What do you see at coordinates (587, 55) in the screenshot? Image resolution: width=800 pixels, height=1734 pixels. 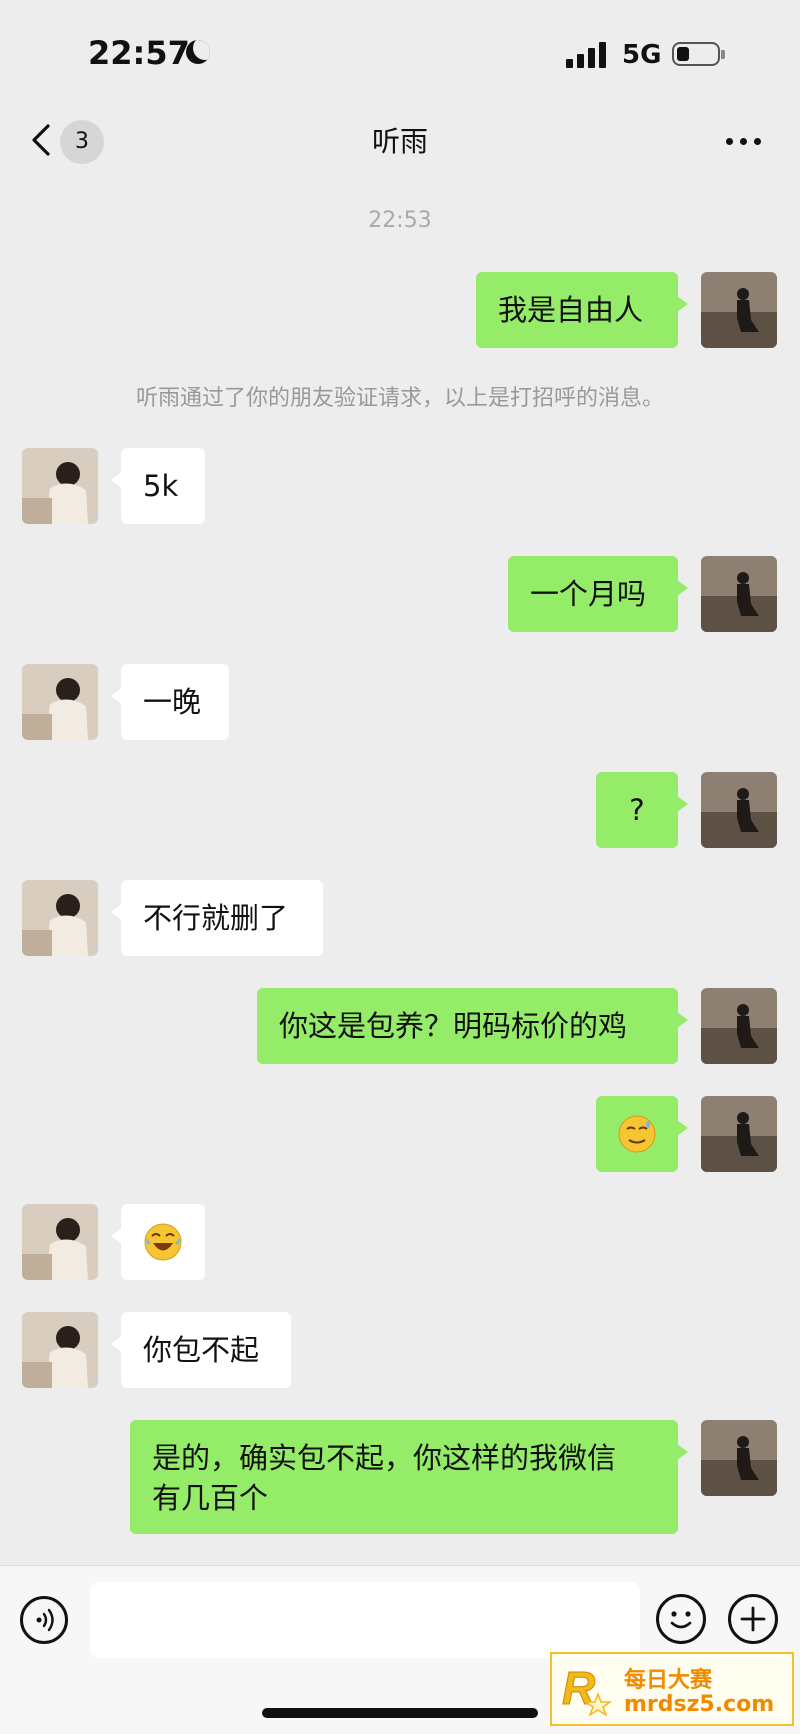 I see `signal-icon` at bounding box center [587, 55].